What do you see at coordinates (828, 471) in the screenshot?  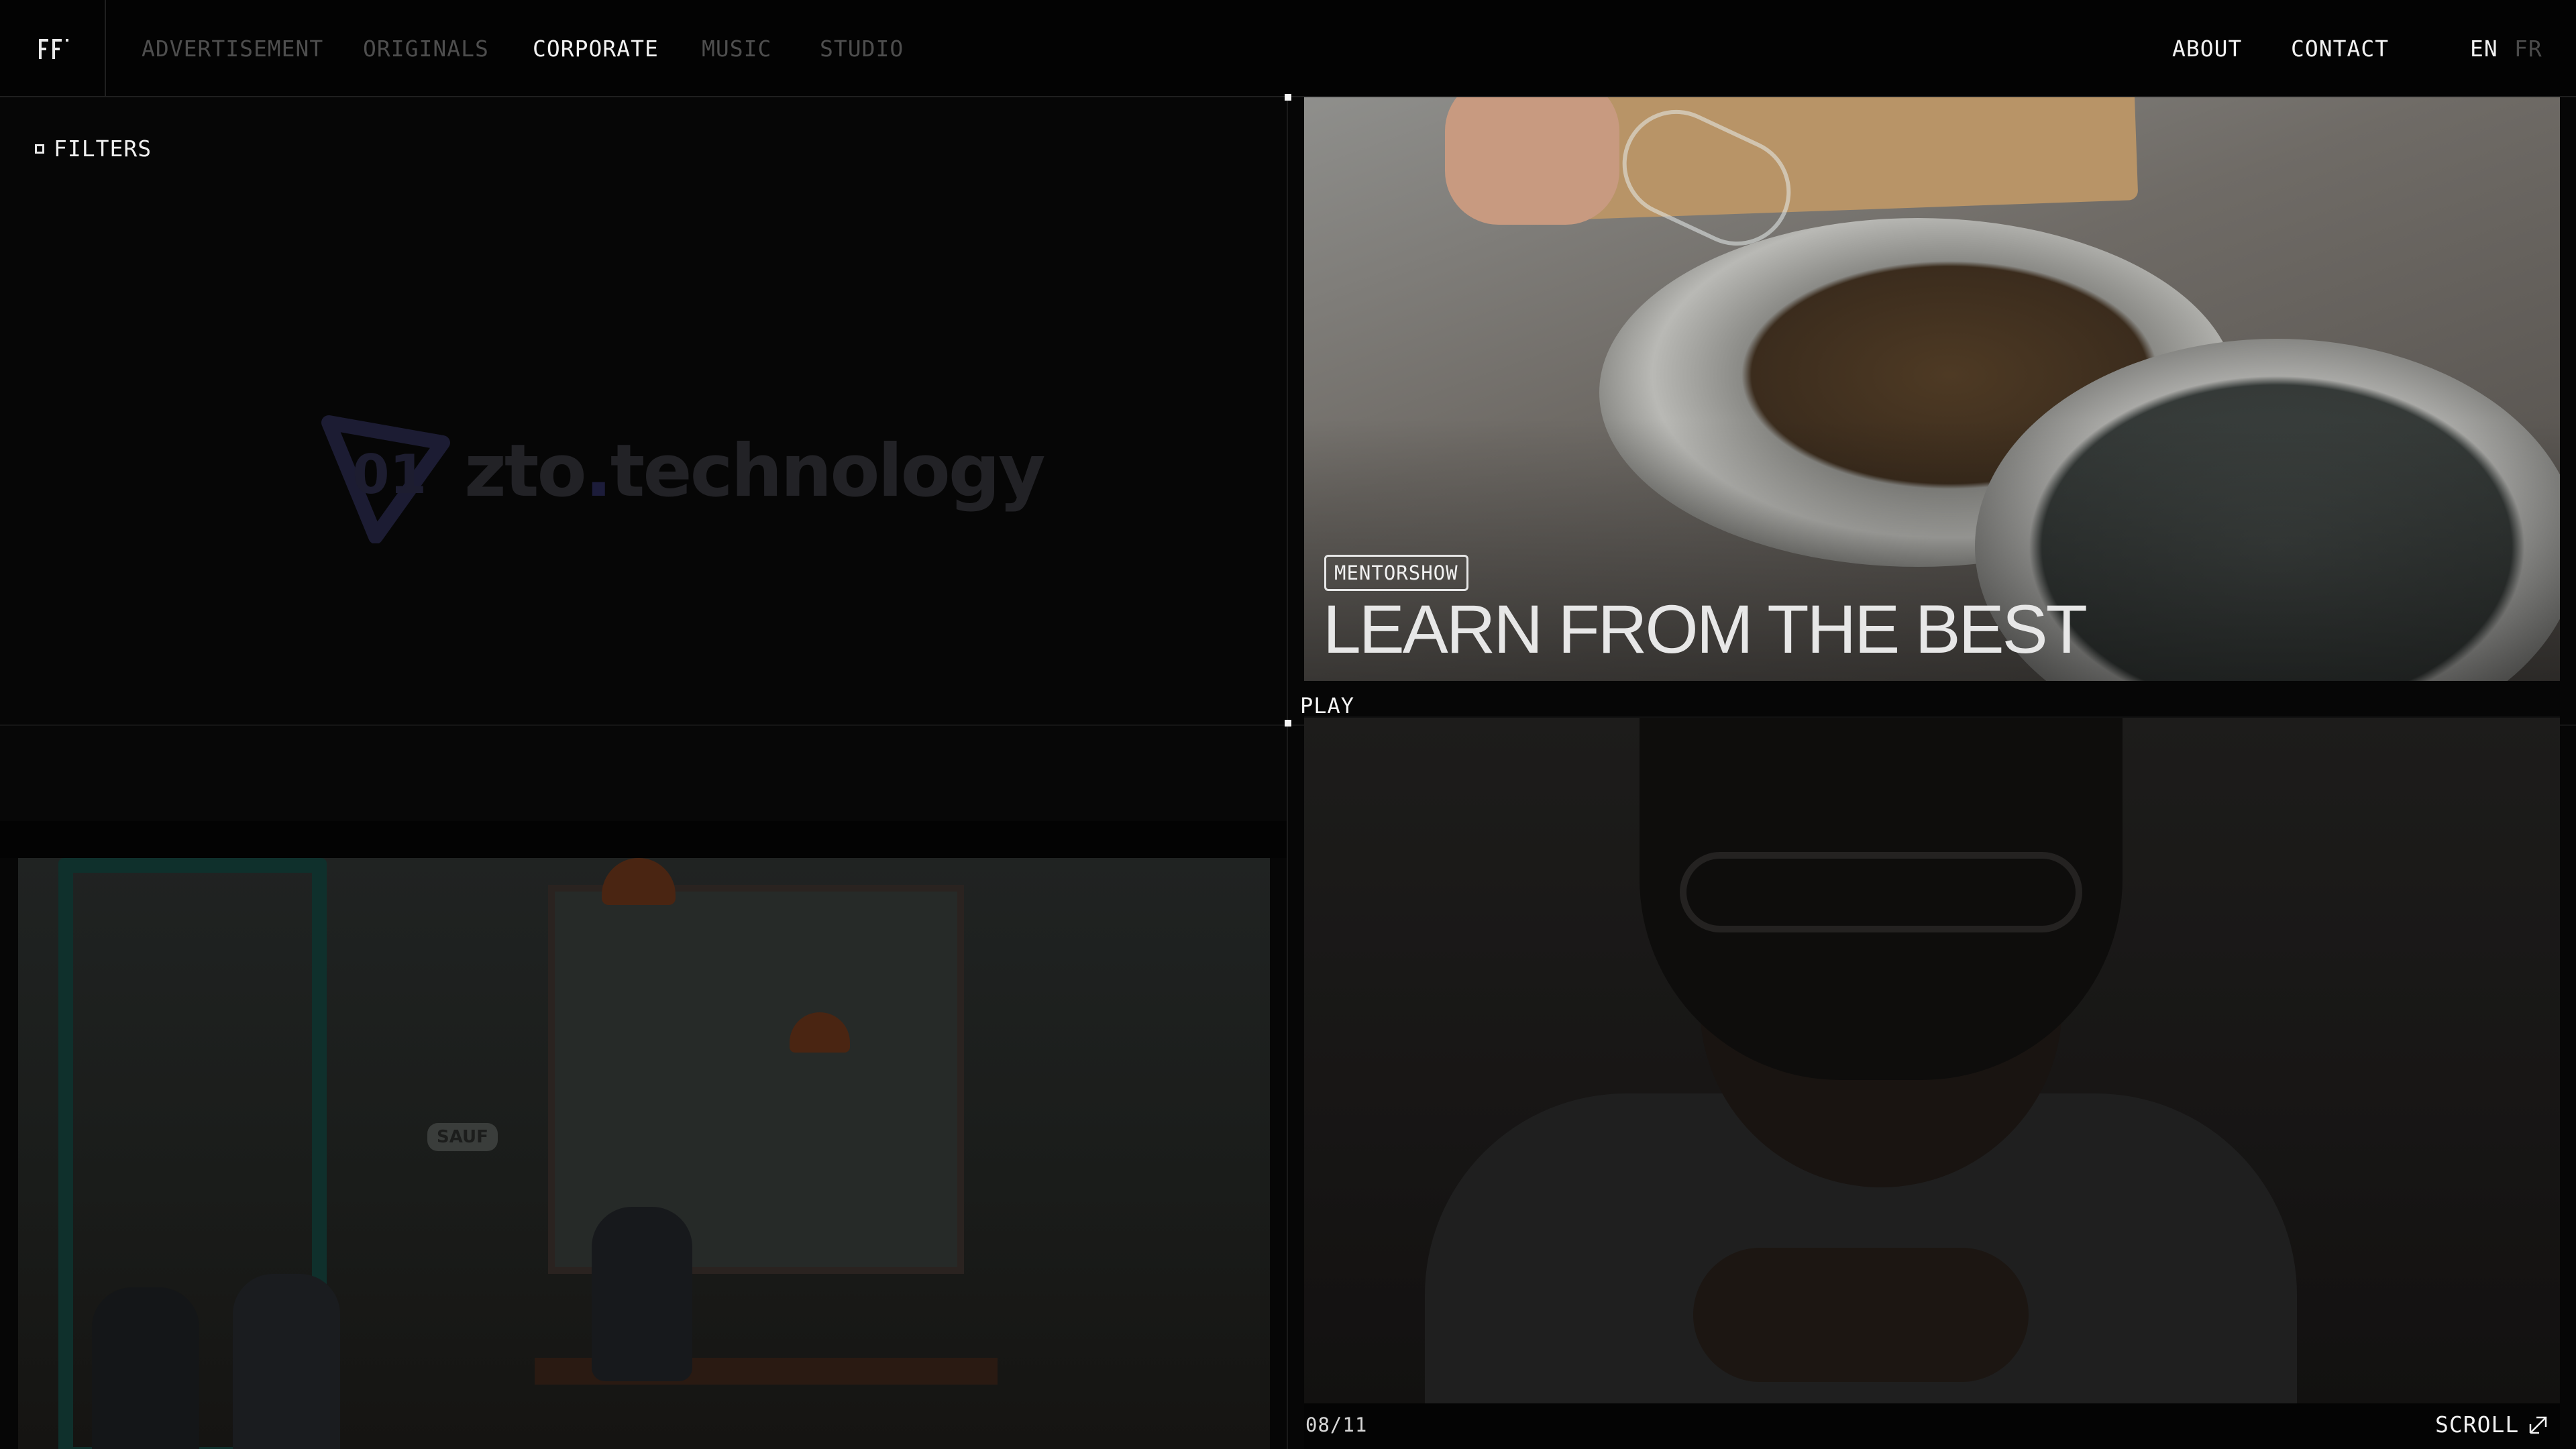 I see `client-wordmark-suffix: technology` at bounding box center [828, 471].